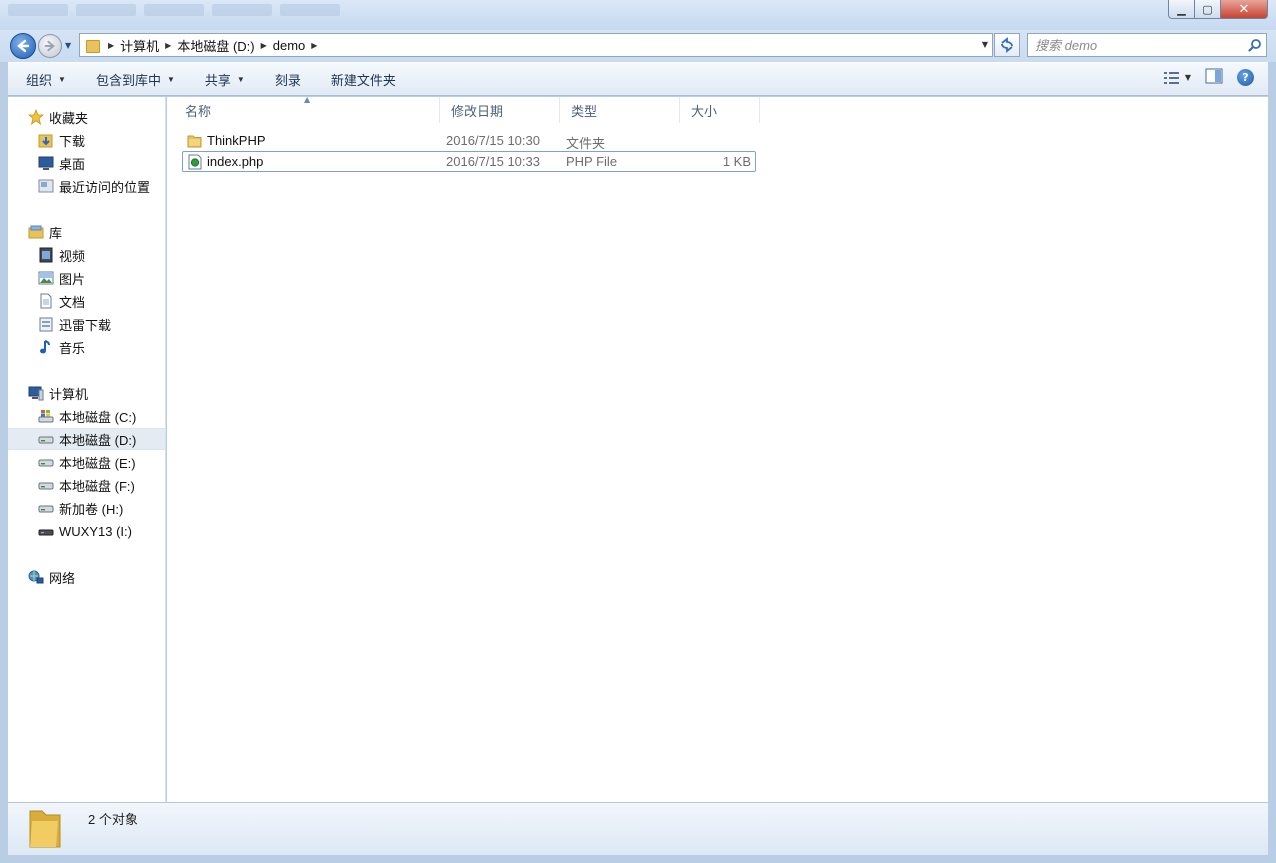 This screenshot has width=1276, height=863. What do you see at coordinates (195, 162) in the screenshot?
I see `php-file-icon` at bounding box center [195, 162].